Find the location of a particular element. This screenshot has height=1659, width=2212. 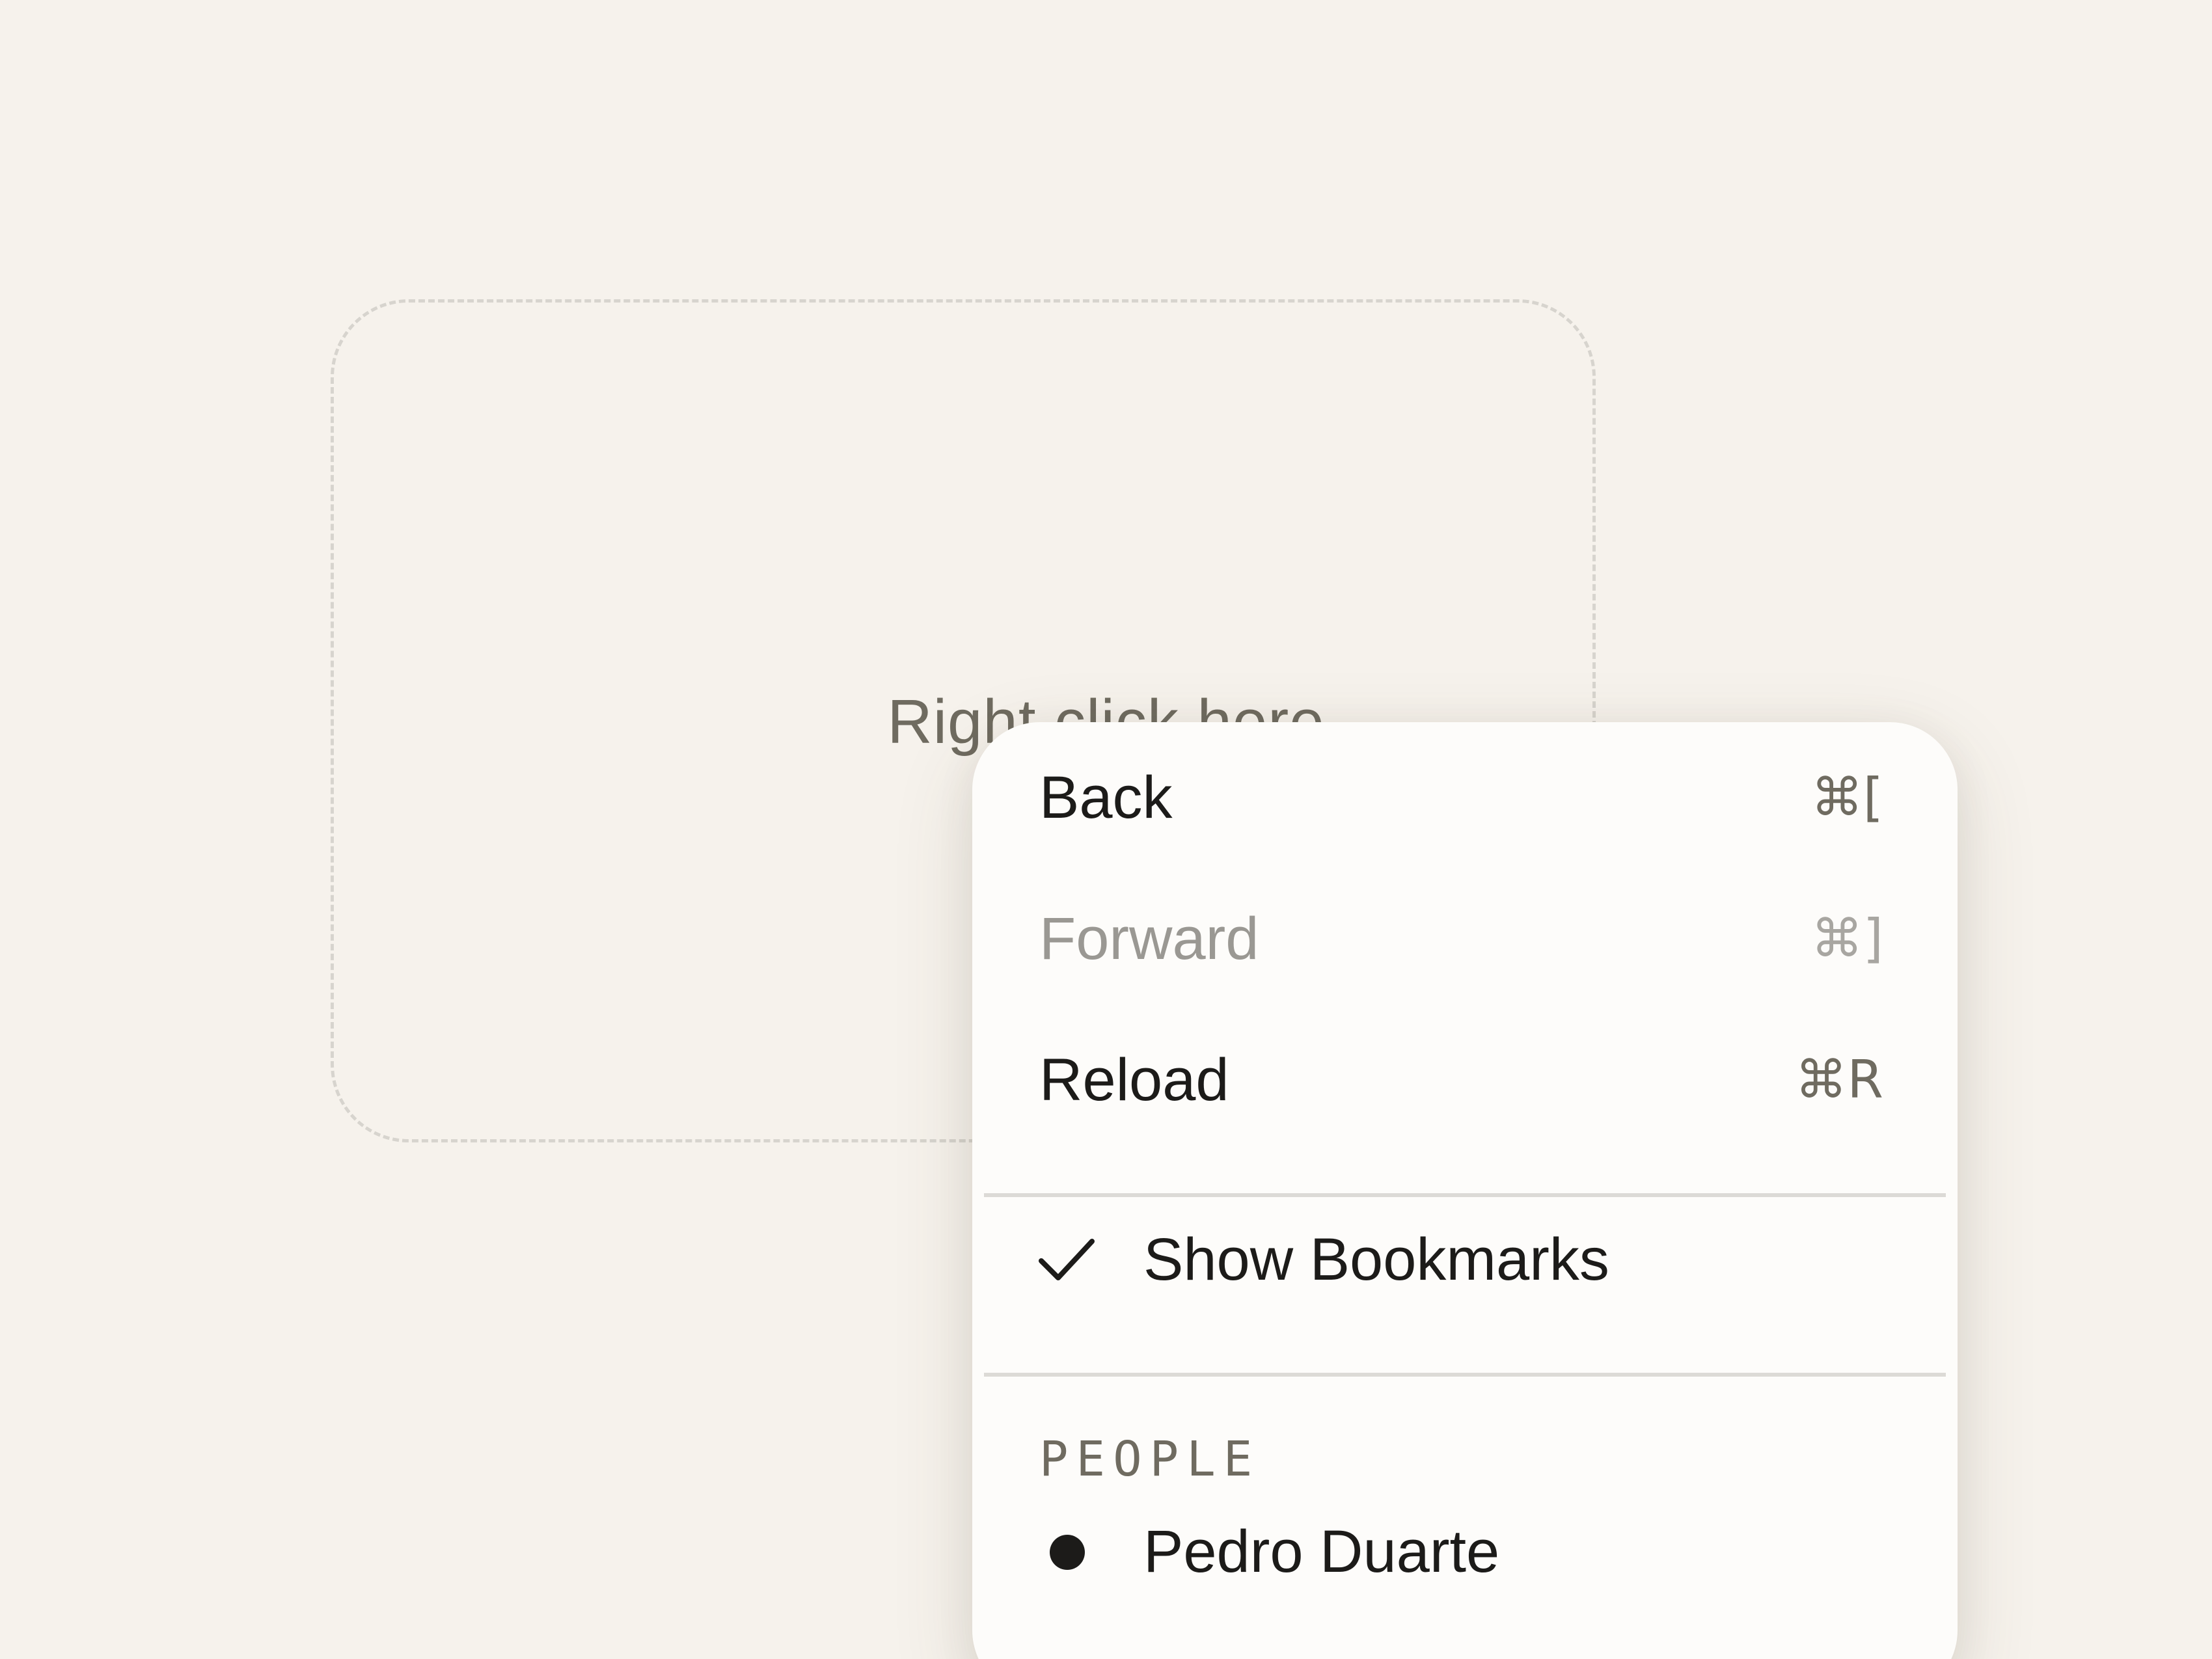

menu-item-forward-shortcut: ⌘] is located at coordinates (1847, 939).